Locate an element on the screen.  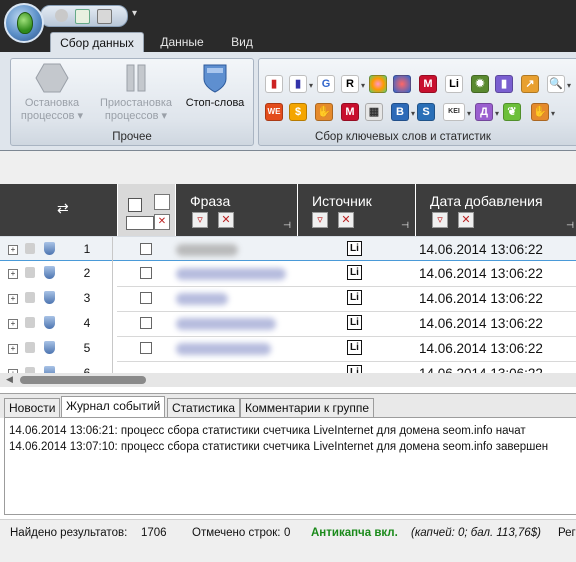
table-row: + 5 Li 14.06.2014 13:06:22 is located at coordinates (288, 348).